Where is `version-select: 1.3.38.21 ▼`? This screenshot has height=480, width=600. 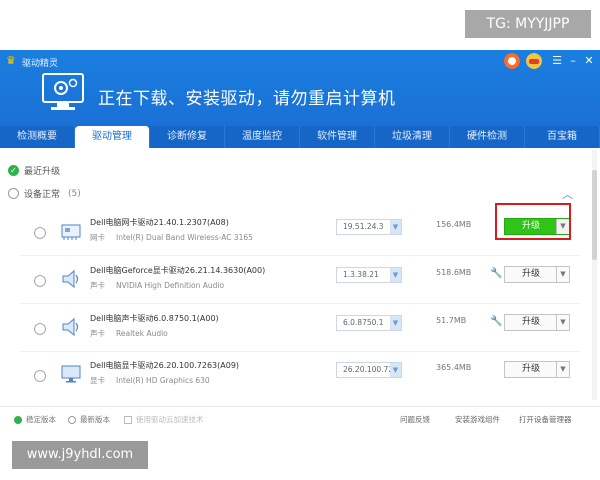
version-select: 1.3.38.21 ▼ is located at coordinates (369, 275).